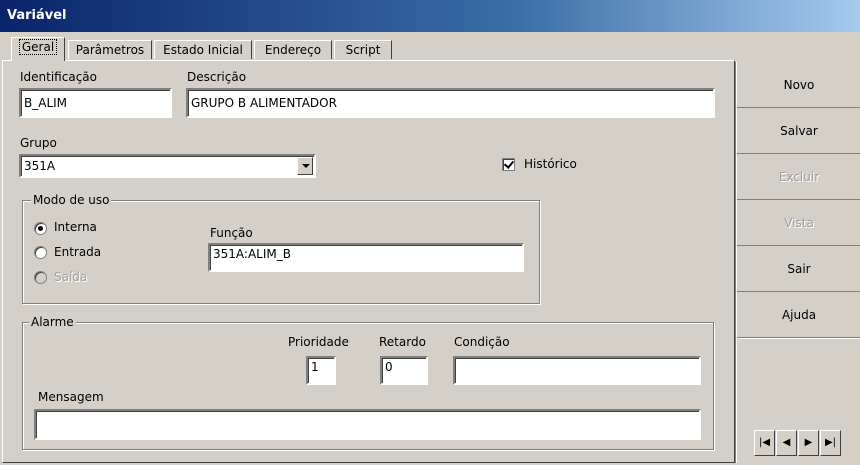  What do you see at coordinates (798, 177) in the screenshot?
I see `excluir-button: Excluir` at bounding box center [798, 177].